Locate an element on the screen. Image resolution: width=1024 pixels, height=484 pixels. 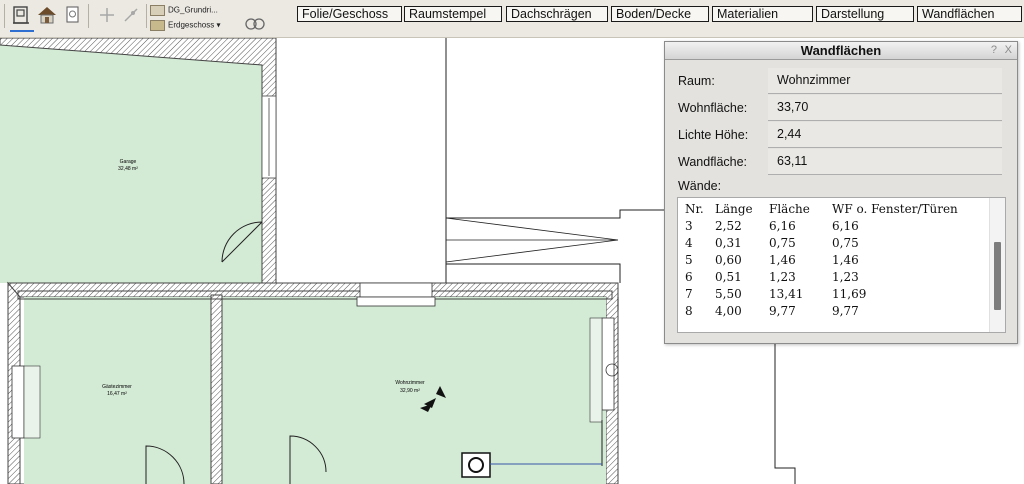
table-cell: 0,31 is located at coordinates (728, 243).